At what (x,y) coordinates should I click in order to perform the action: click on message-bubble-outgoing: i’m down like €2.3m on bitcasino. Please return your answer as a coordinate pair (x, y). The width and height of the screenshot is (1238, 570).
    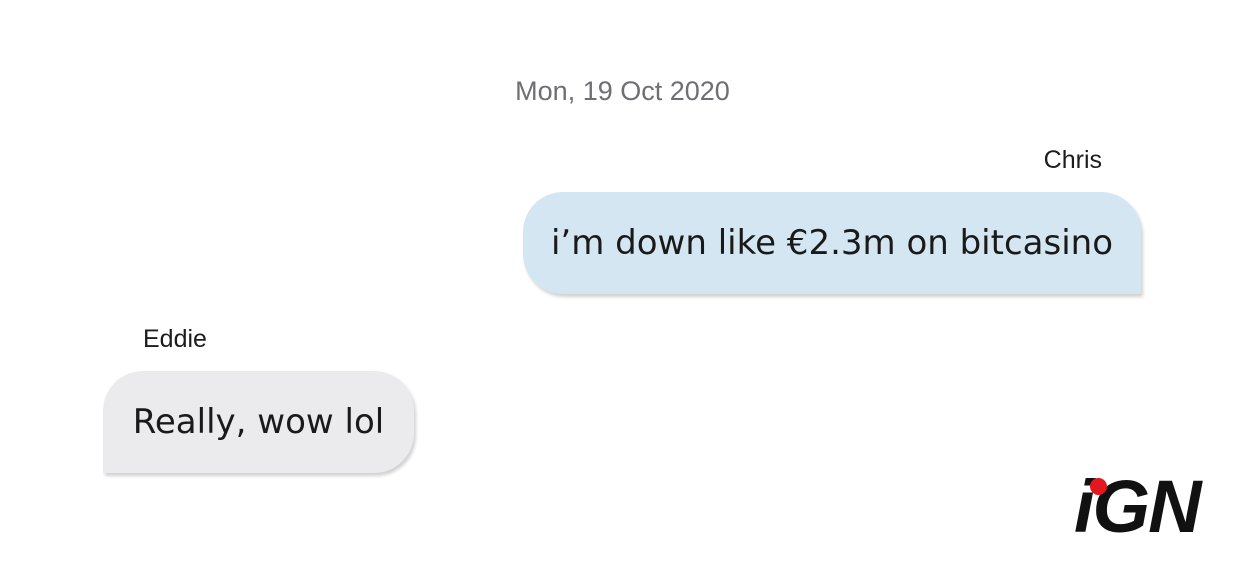
    Looking at the image, I should click on (832, 243).